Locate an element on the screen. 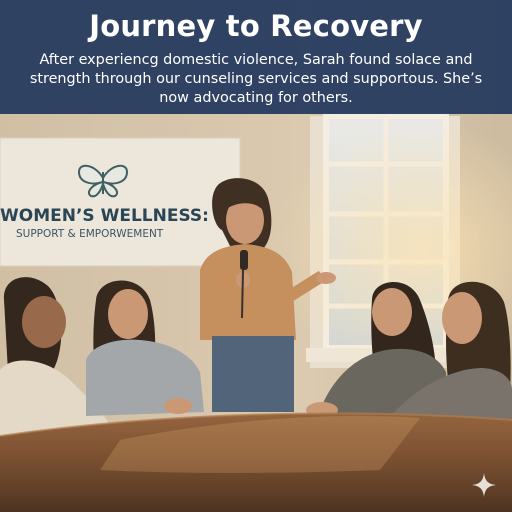 Image resolution: width=512 pixels, height=512 pixels. page-title: Journey to Recovery is located at coordinates (256, 26).